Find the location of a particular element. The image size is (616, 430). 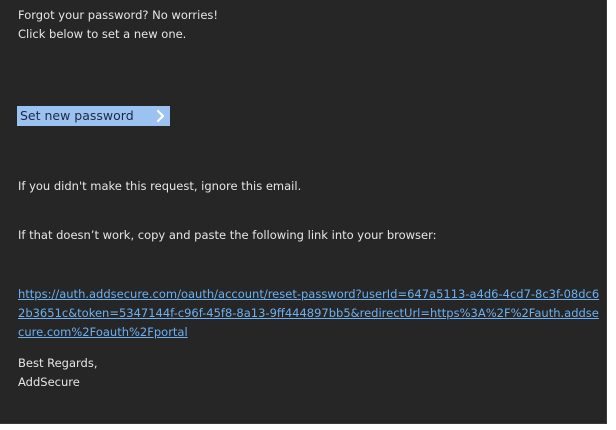

set-new-password-label: Set new password is located at coordinates (77, 115).